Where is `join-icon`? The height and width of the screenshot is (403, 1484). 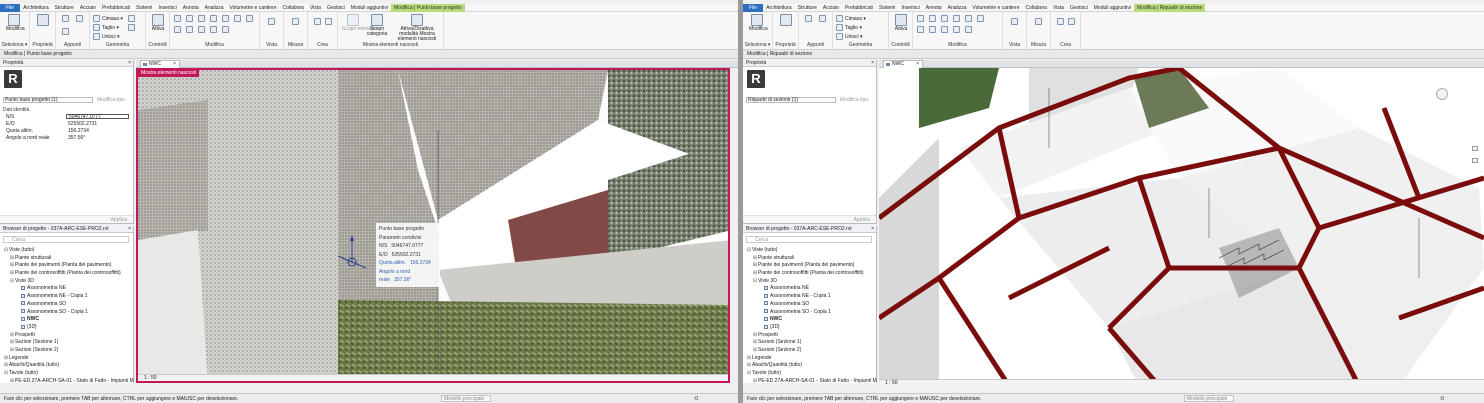 join-icon is located at coordinates (96, 36).